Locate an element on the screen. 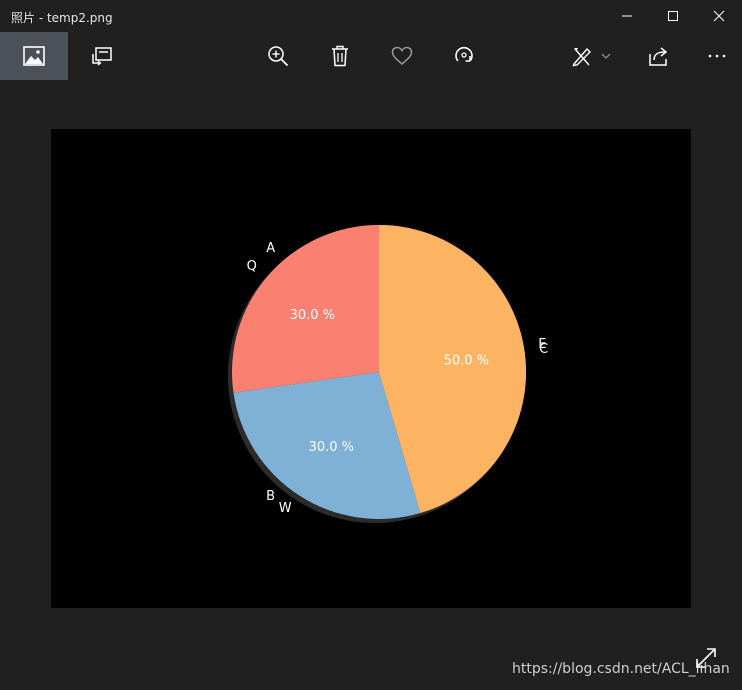  edit-create-icon is located at coordinates (581, 57).